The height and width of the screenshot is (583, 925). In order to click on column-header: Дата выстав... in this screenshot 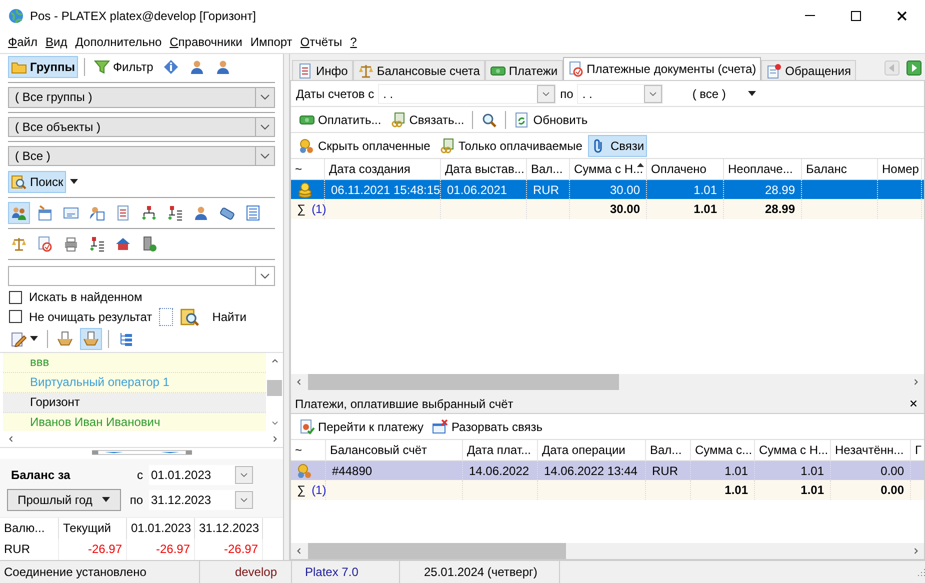, I will do `click(484, 169)`.